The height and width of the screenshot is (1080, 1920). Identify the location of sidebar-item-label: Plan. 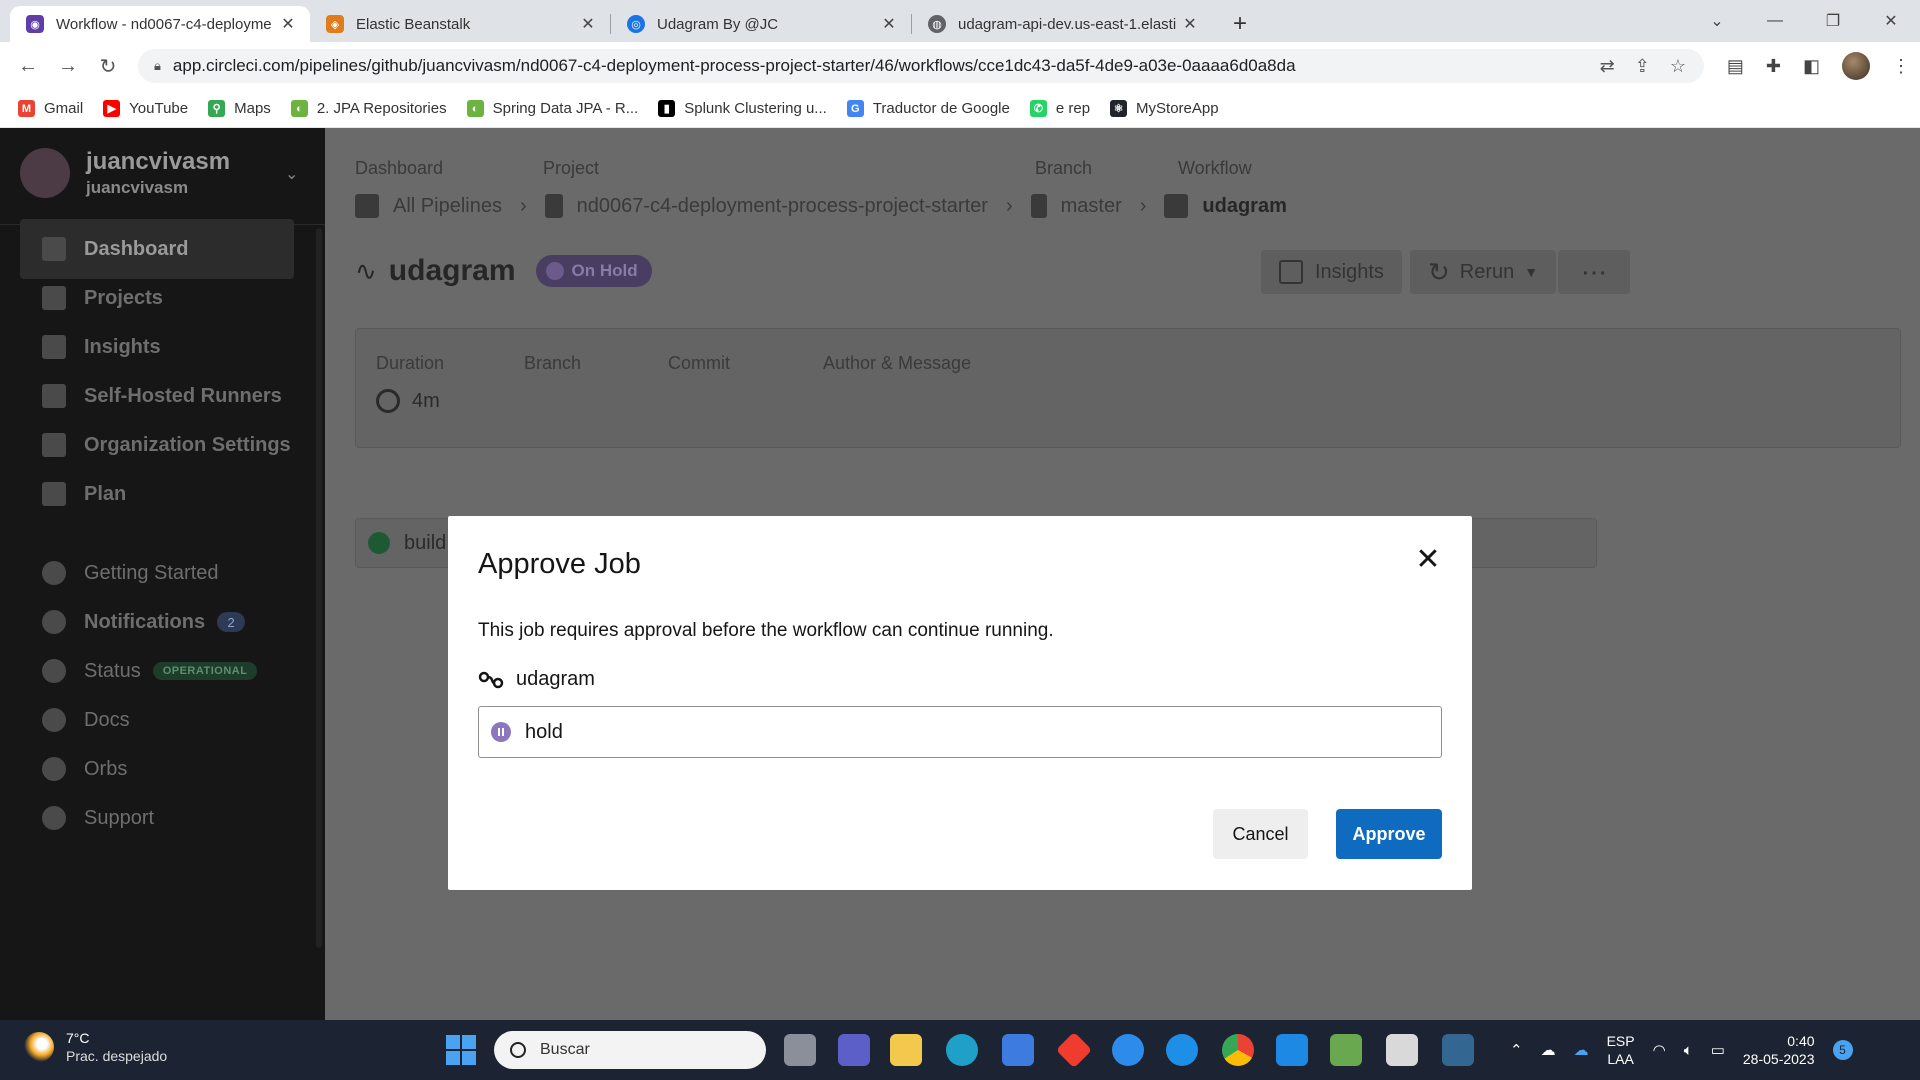
(105, 493).